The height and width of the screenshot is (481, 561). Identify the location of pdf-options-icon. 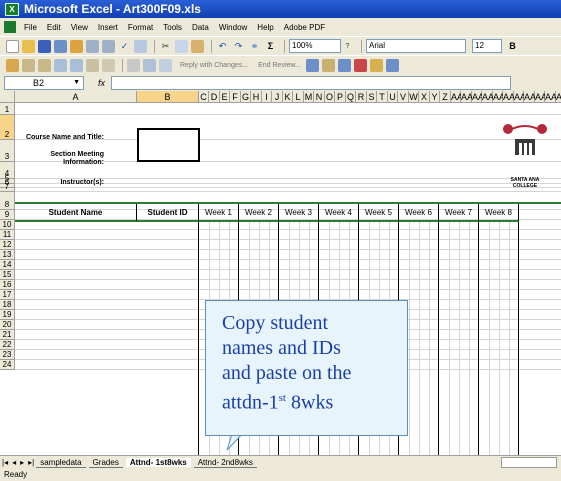
(344, 65).